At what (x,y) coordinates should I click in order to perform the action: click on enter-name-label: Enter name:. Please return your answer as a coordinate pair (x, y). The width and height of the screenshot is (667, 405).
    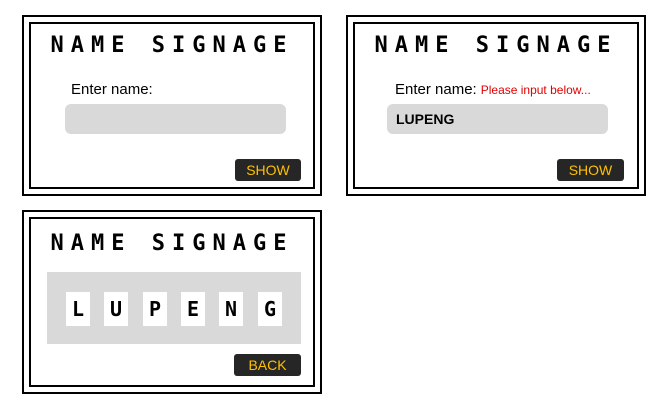
    Looking at the image, I should click on (112, 89).